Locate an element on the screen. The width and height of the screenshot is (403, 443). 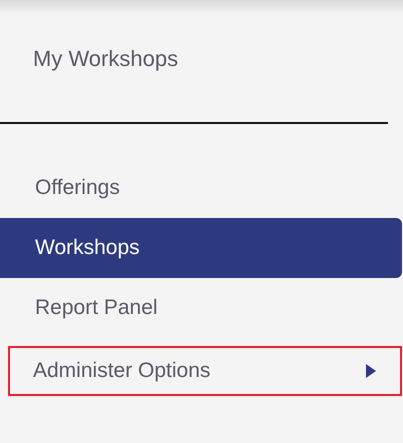
menu-item: Administer Options is located at coordinates (205, 371).